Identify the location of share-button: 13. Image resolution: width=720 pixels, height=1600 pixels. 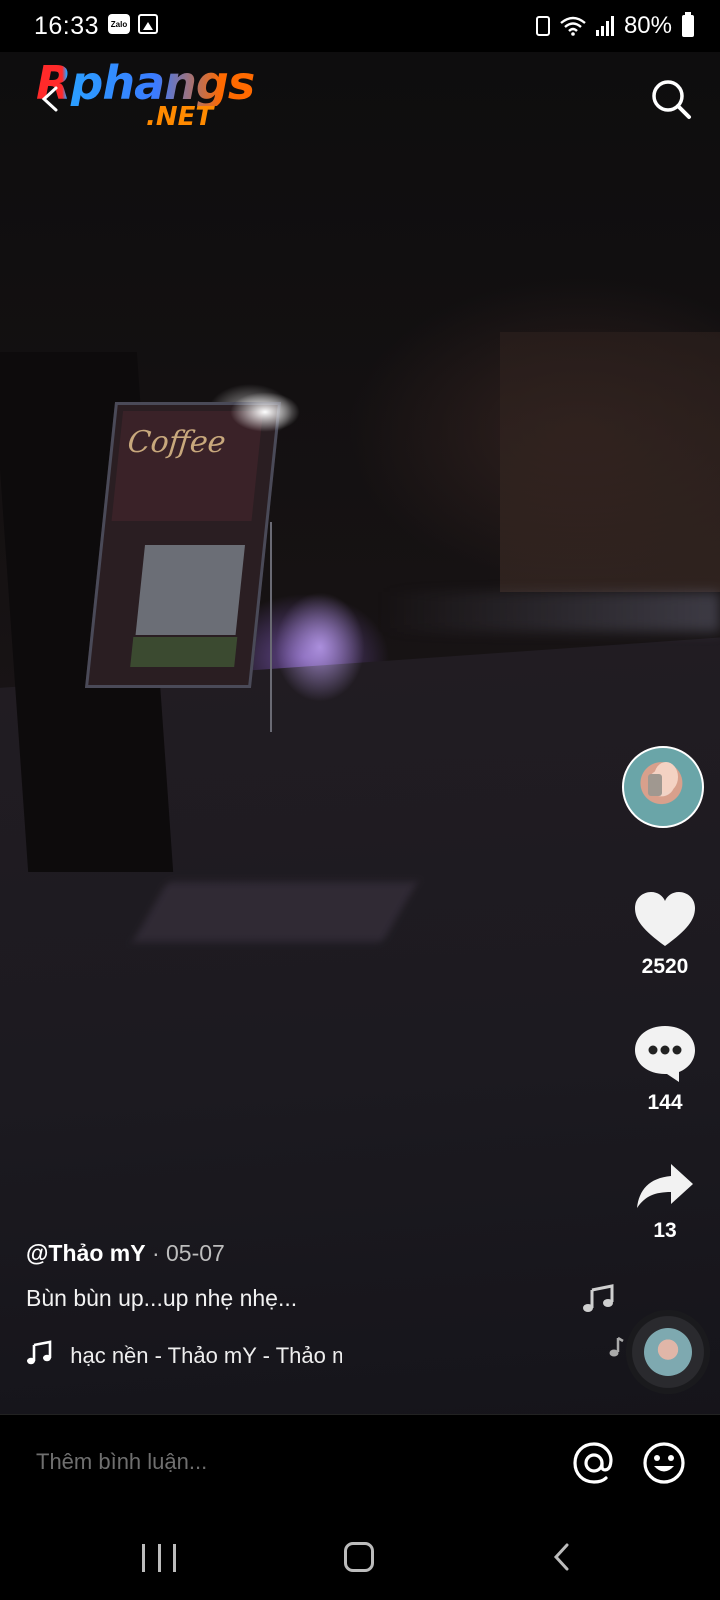
(665, 1202).